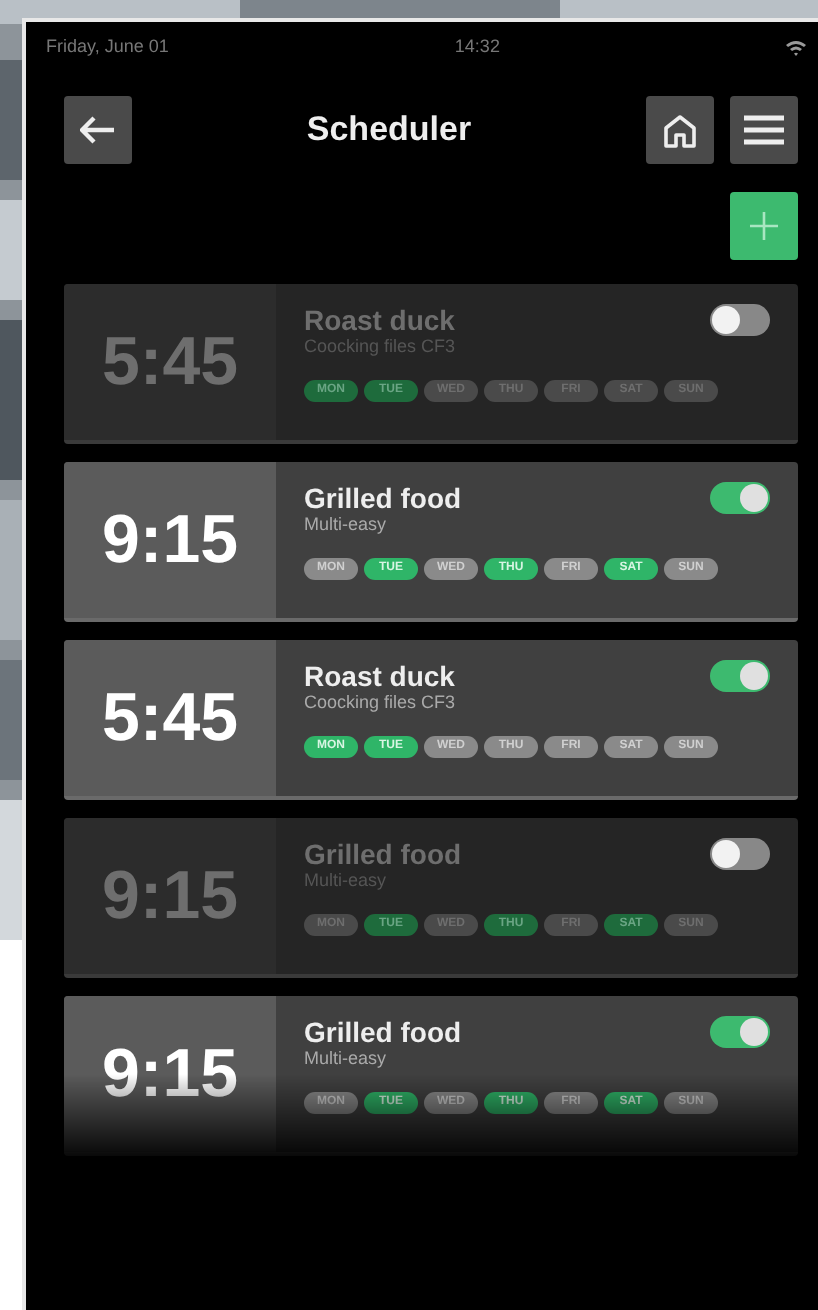 Image resolution: width=818 pixels, height=1310 pixels. What do you see at coordinates (796, 47) in the screenshot?
I see `wifi-icon` at bounding box center [796, 47].